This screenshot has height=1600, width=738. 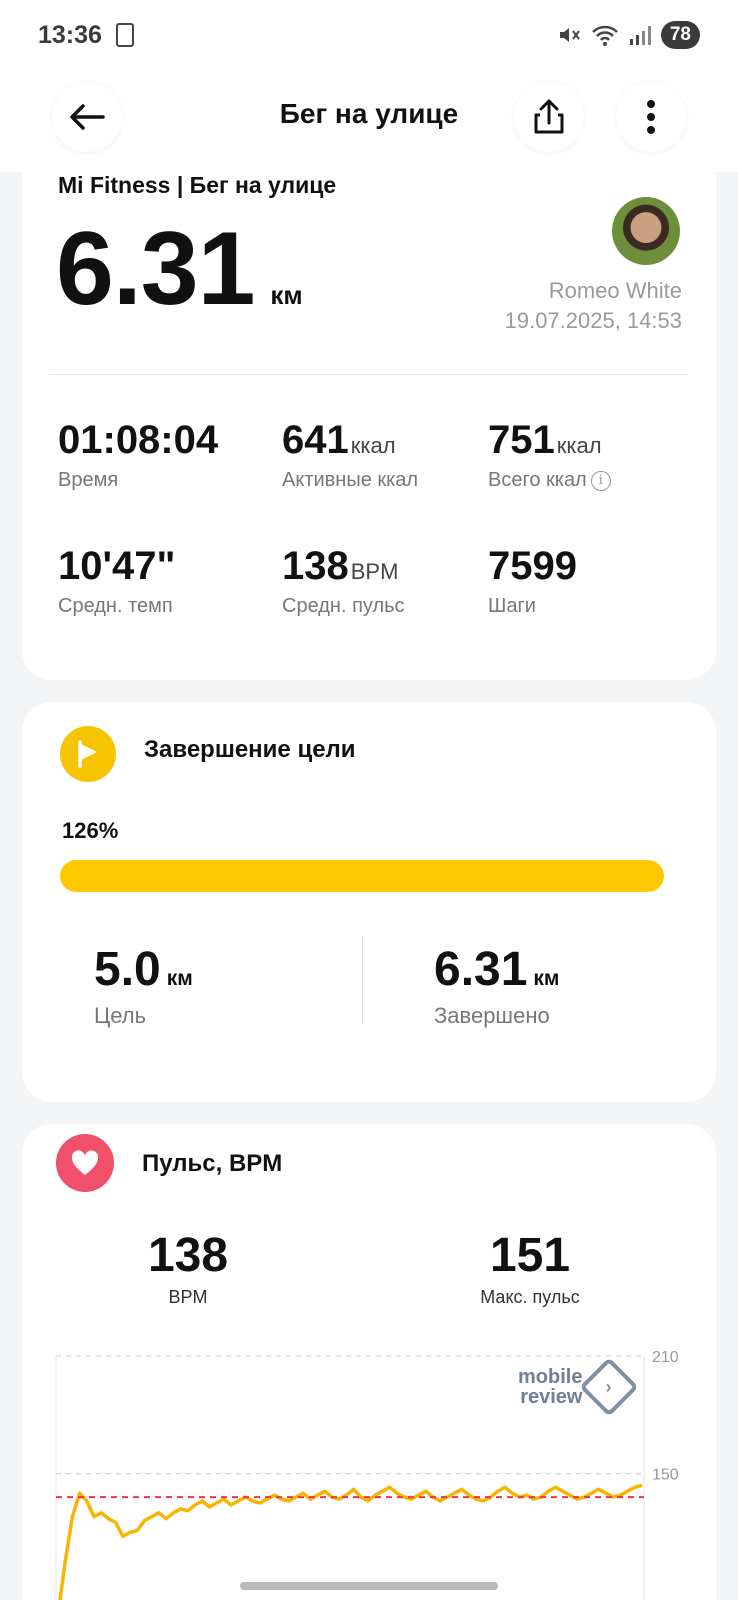 I want to click on status-bar: 13:36 78, so click(x=369, y=35).